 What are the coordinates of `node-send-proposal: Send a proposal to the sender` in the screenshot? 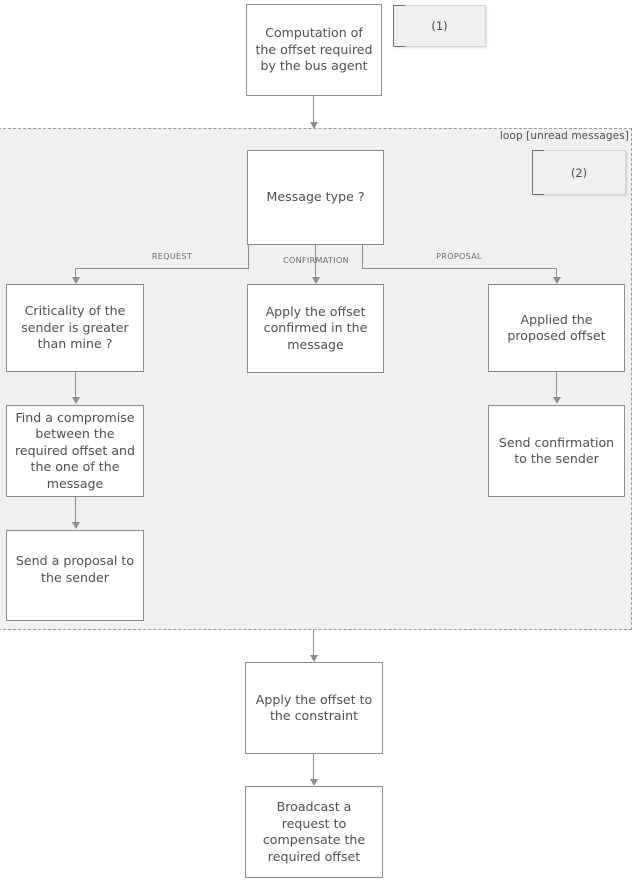 It's located at (75, 575).